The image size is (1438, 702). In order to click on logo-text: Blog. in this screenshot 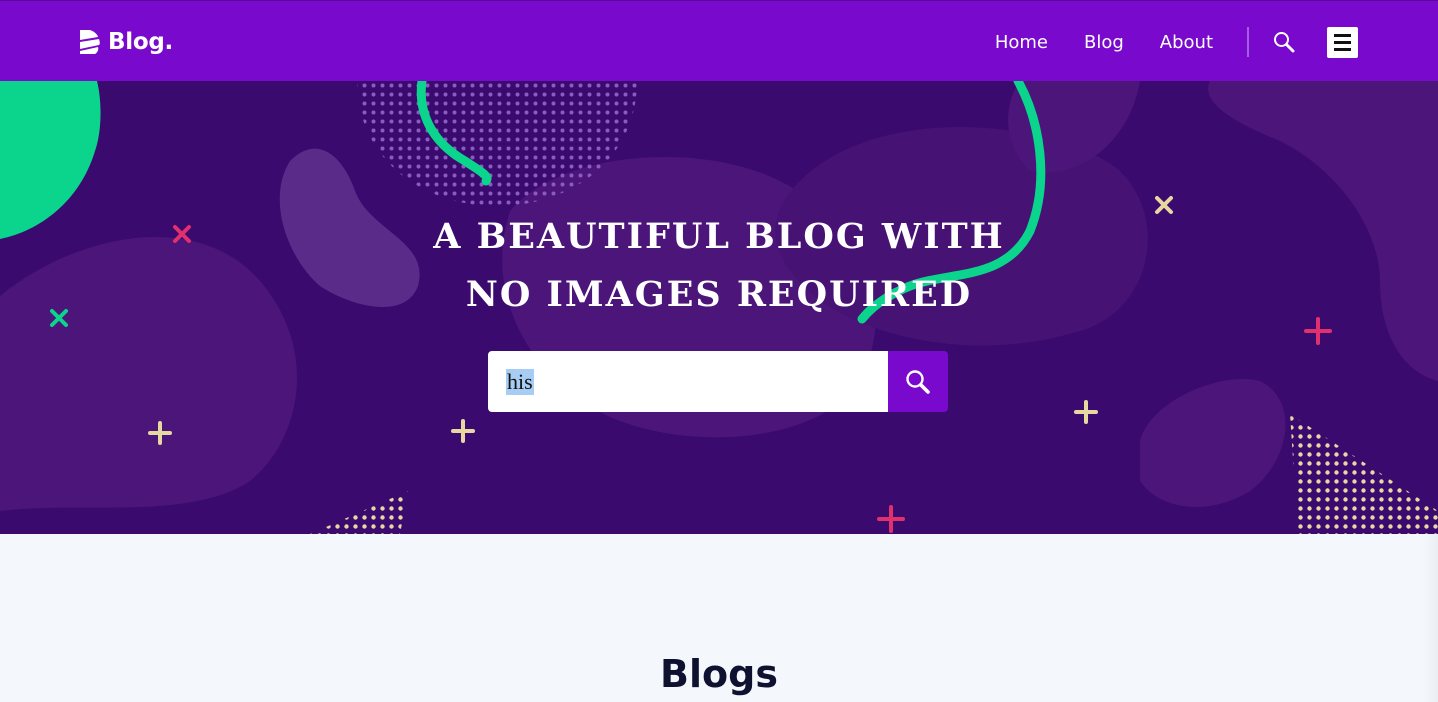, I will do `click(140, 42)`.